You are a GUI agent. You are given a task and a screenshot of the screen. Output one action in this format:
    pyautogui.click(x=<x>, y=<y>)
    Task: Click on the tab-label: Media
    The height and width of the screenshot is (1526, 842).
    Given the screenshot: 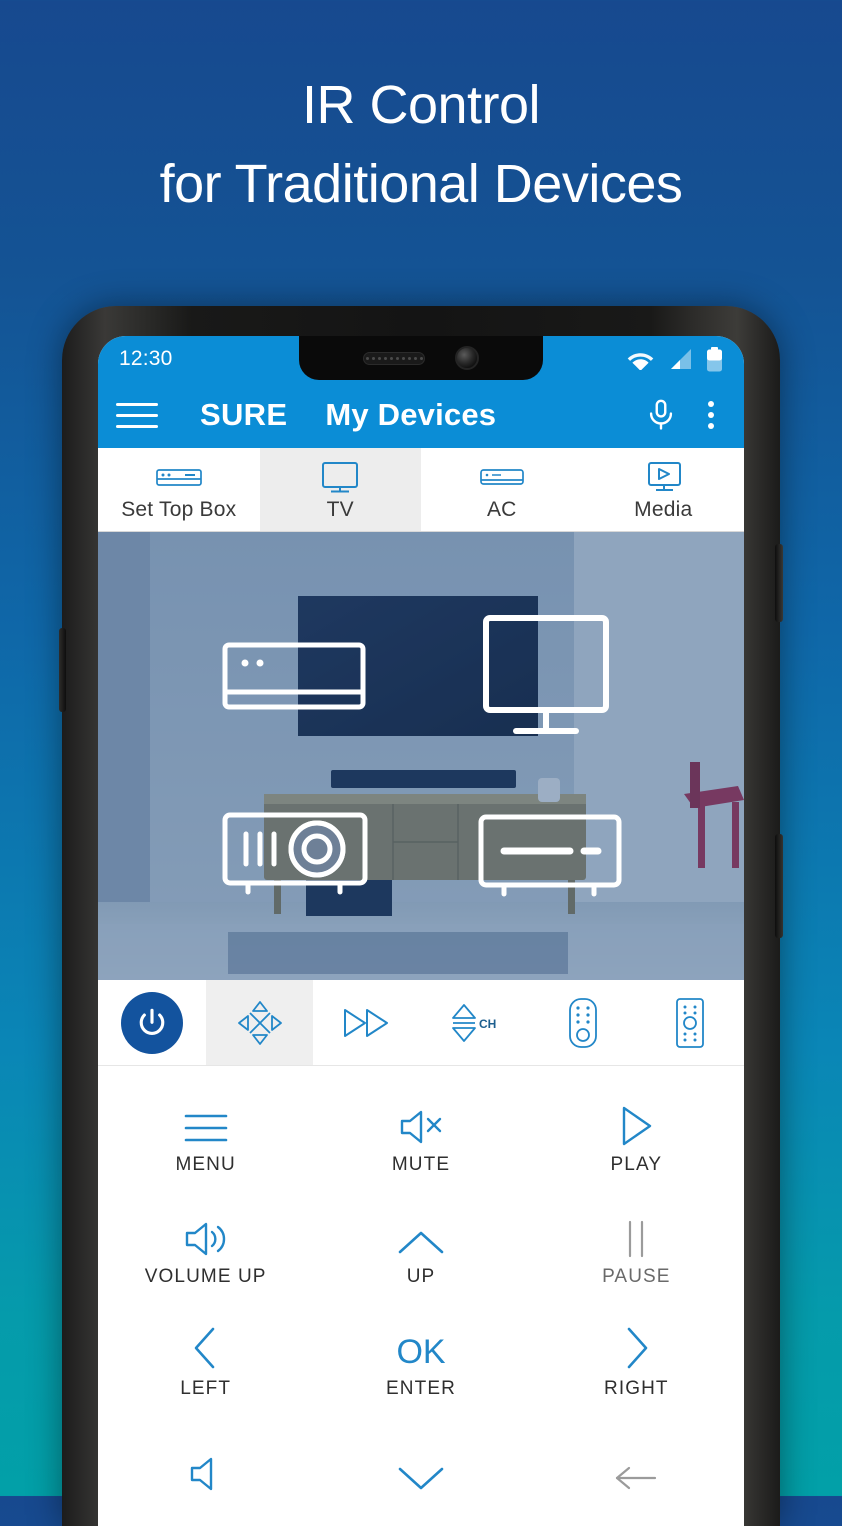 What is the action you would take?
    pyautogui.click(x=663, y=509)
    